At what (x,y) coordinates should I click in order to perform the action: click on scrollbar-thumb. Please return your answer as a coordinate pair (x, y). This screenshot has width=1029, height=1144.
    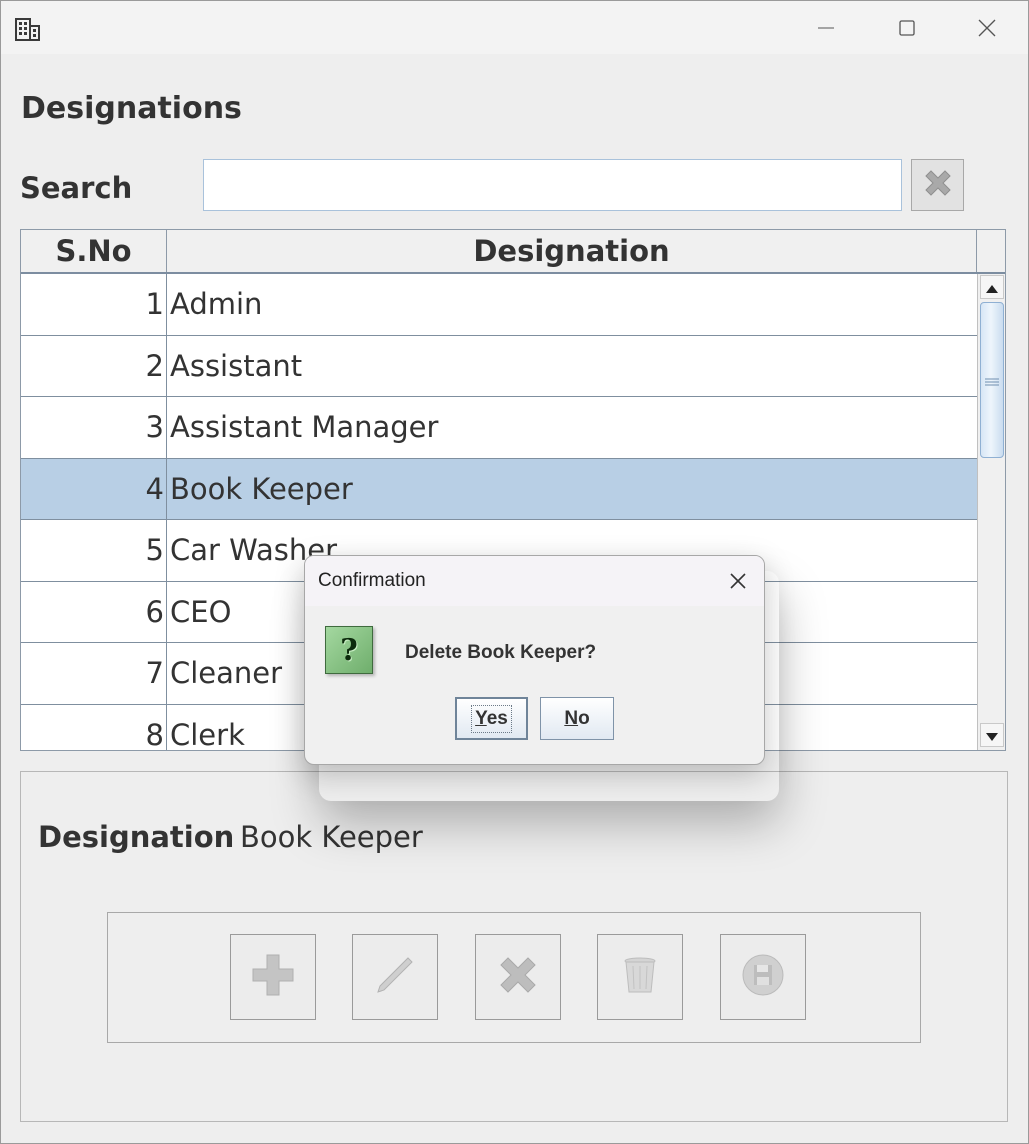
    Looking at the image, I should click on (992, 380).